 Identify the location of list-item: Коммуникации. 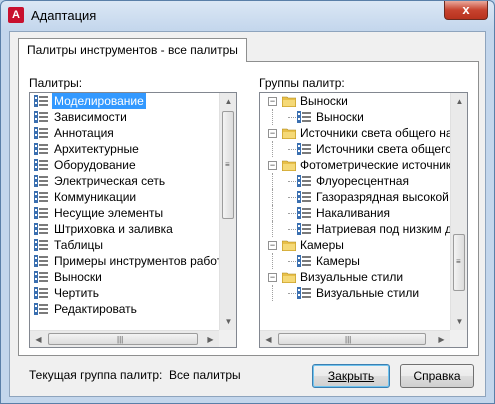
(124, 197).